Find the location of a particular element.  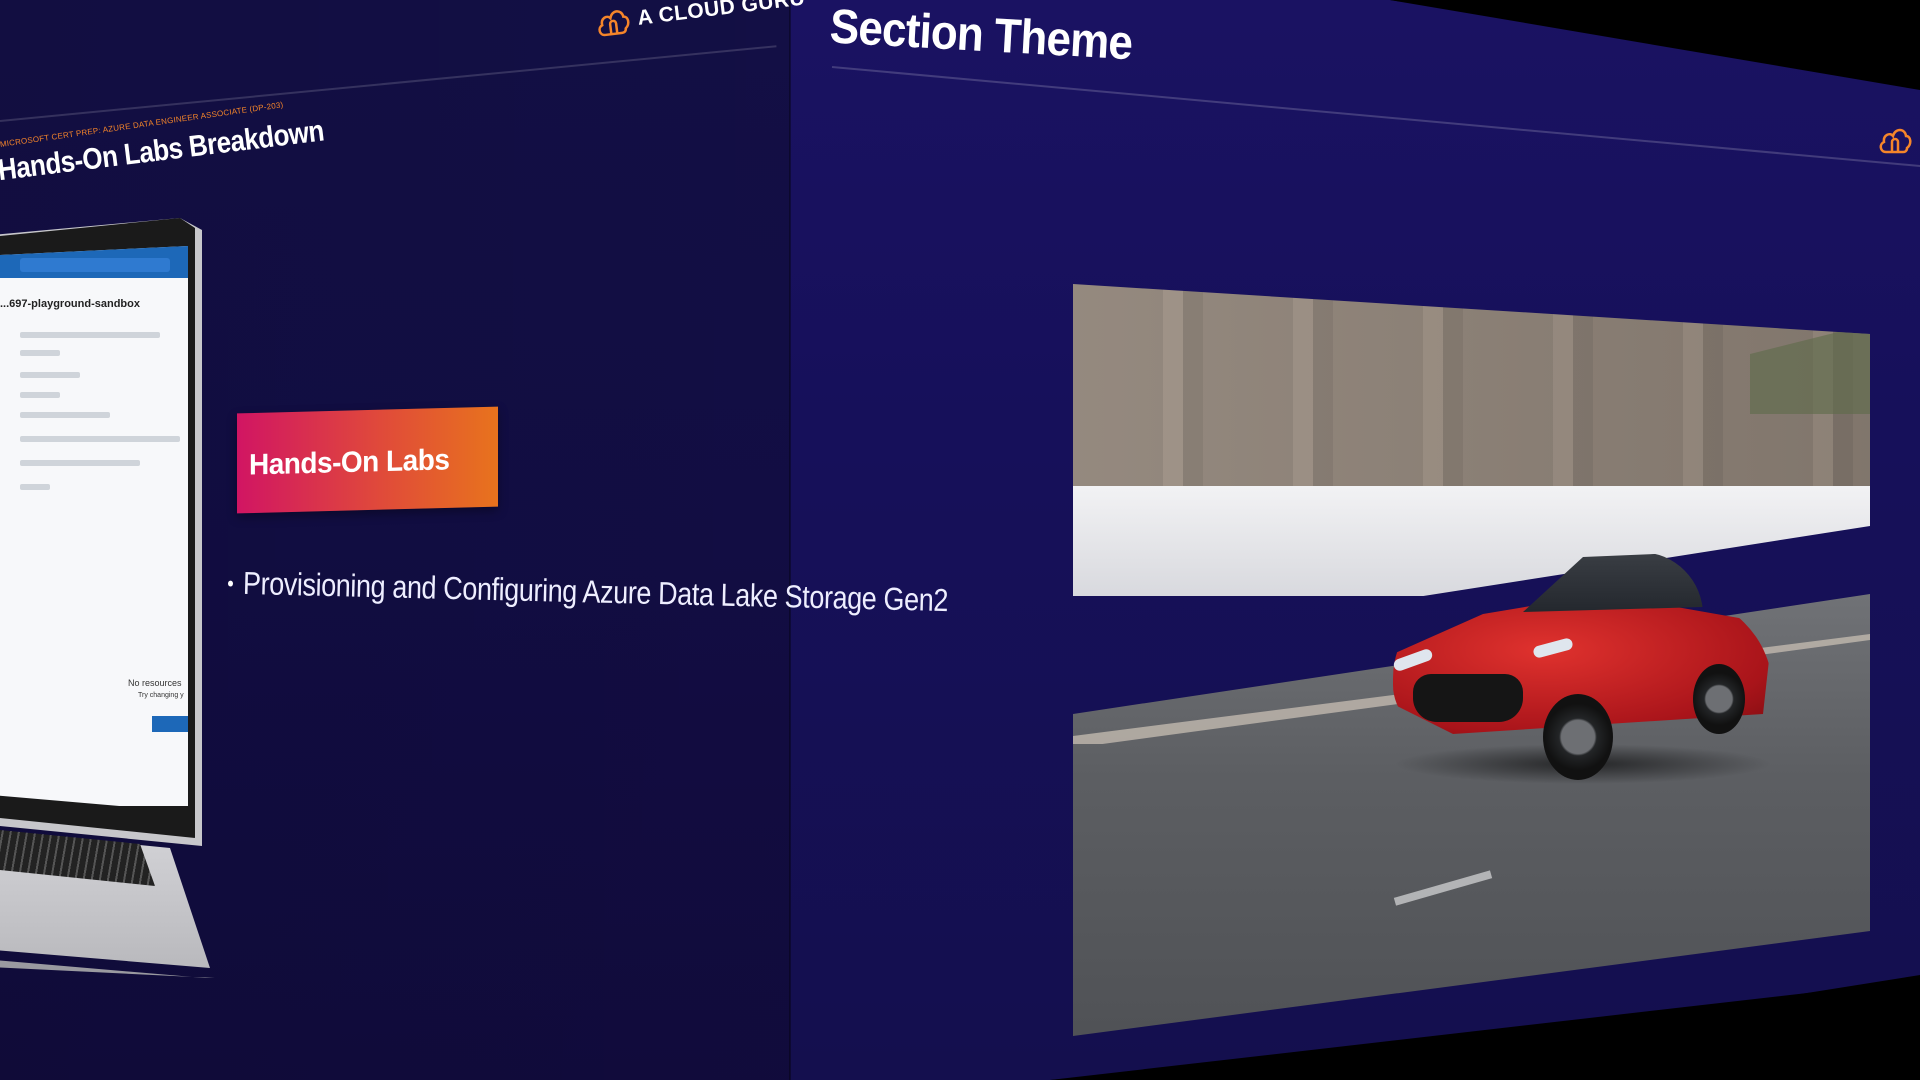

badge-label: Hands-On Labs is located at coordinates (349, 462).